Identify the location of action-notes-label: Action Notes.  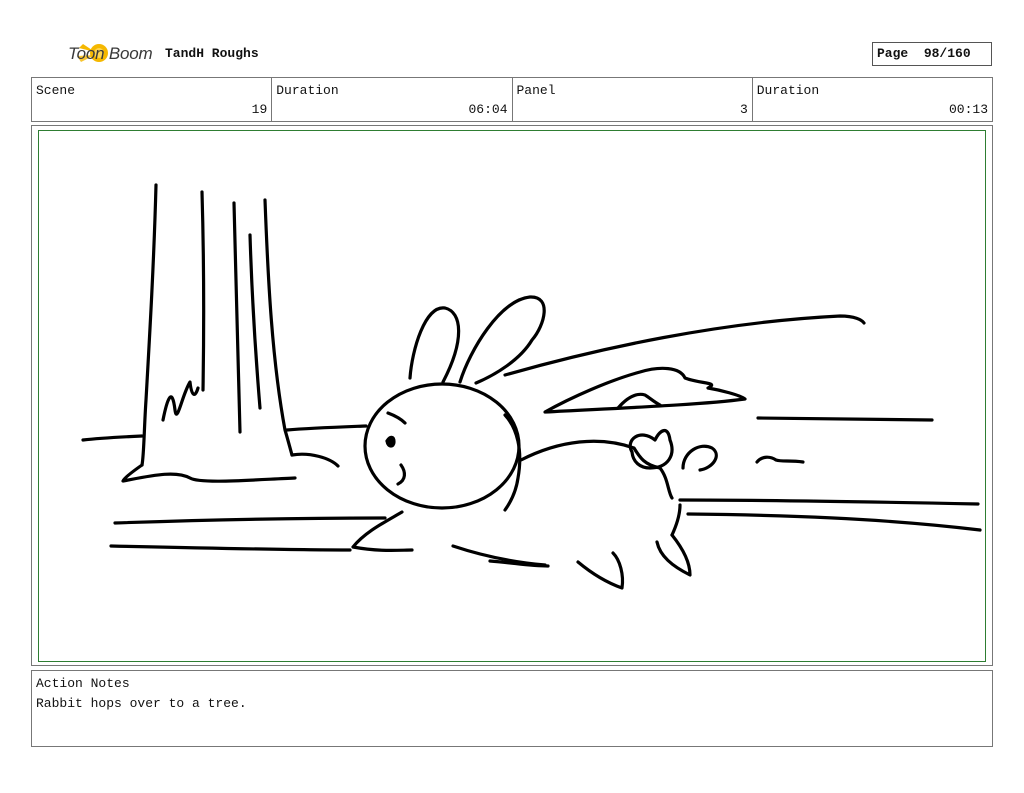
(83, 683).